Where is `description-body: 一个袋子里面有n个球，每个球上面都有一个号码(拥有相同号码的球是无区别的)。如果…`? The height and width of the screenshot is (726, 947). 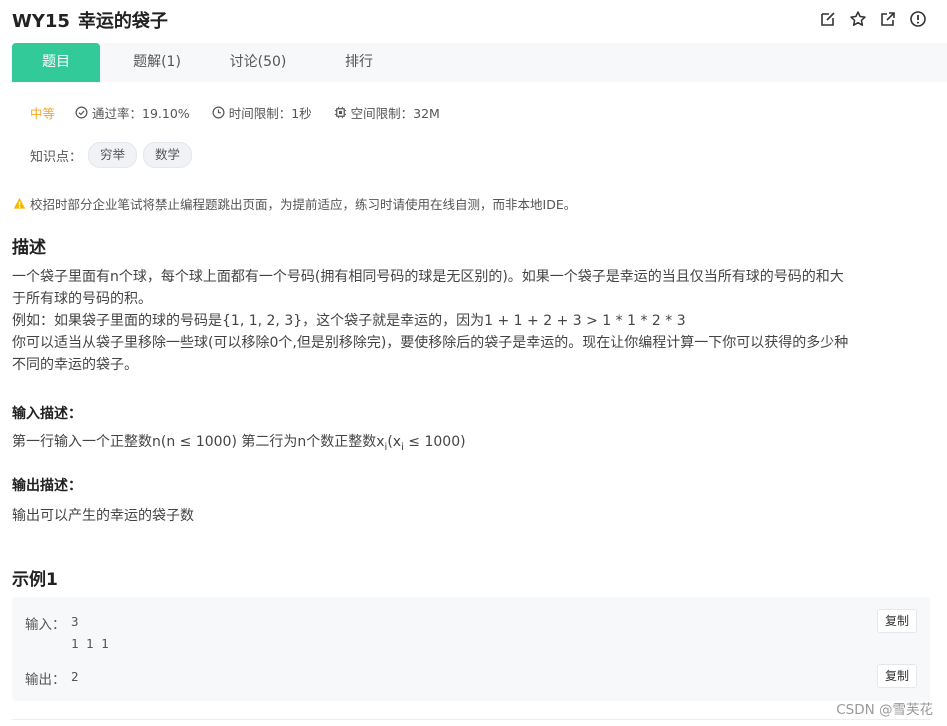
description-body: 一个袋子里面有n个球，每个球上面都有一个号码(拥有相同号码的球是无区别的)。如果… is located at coordinates (472, 321).